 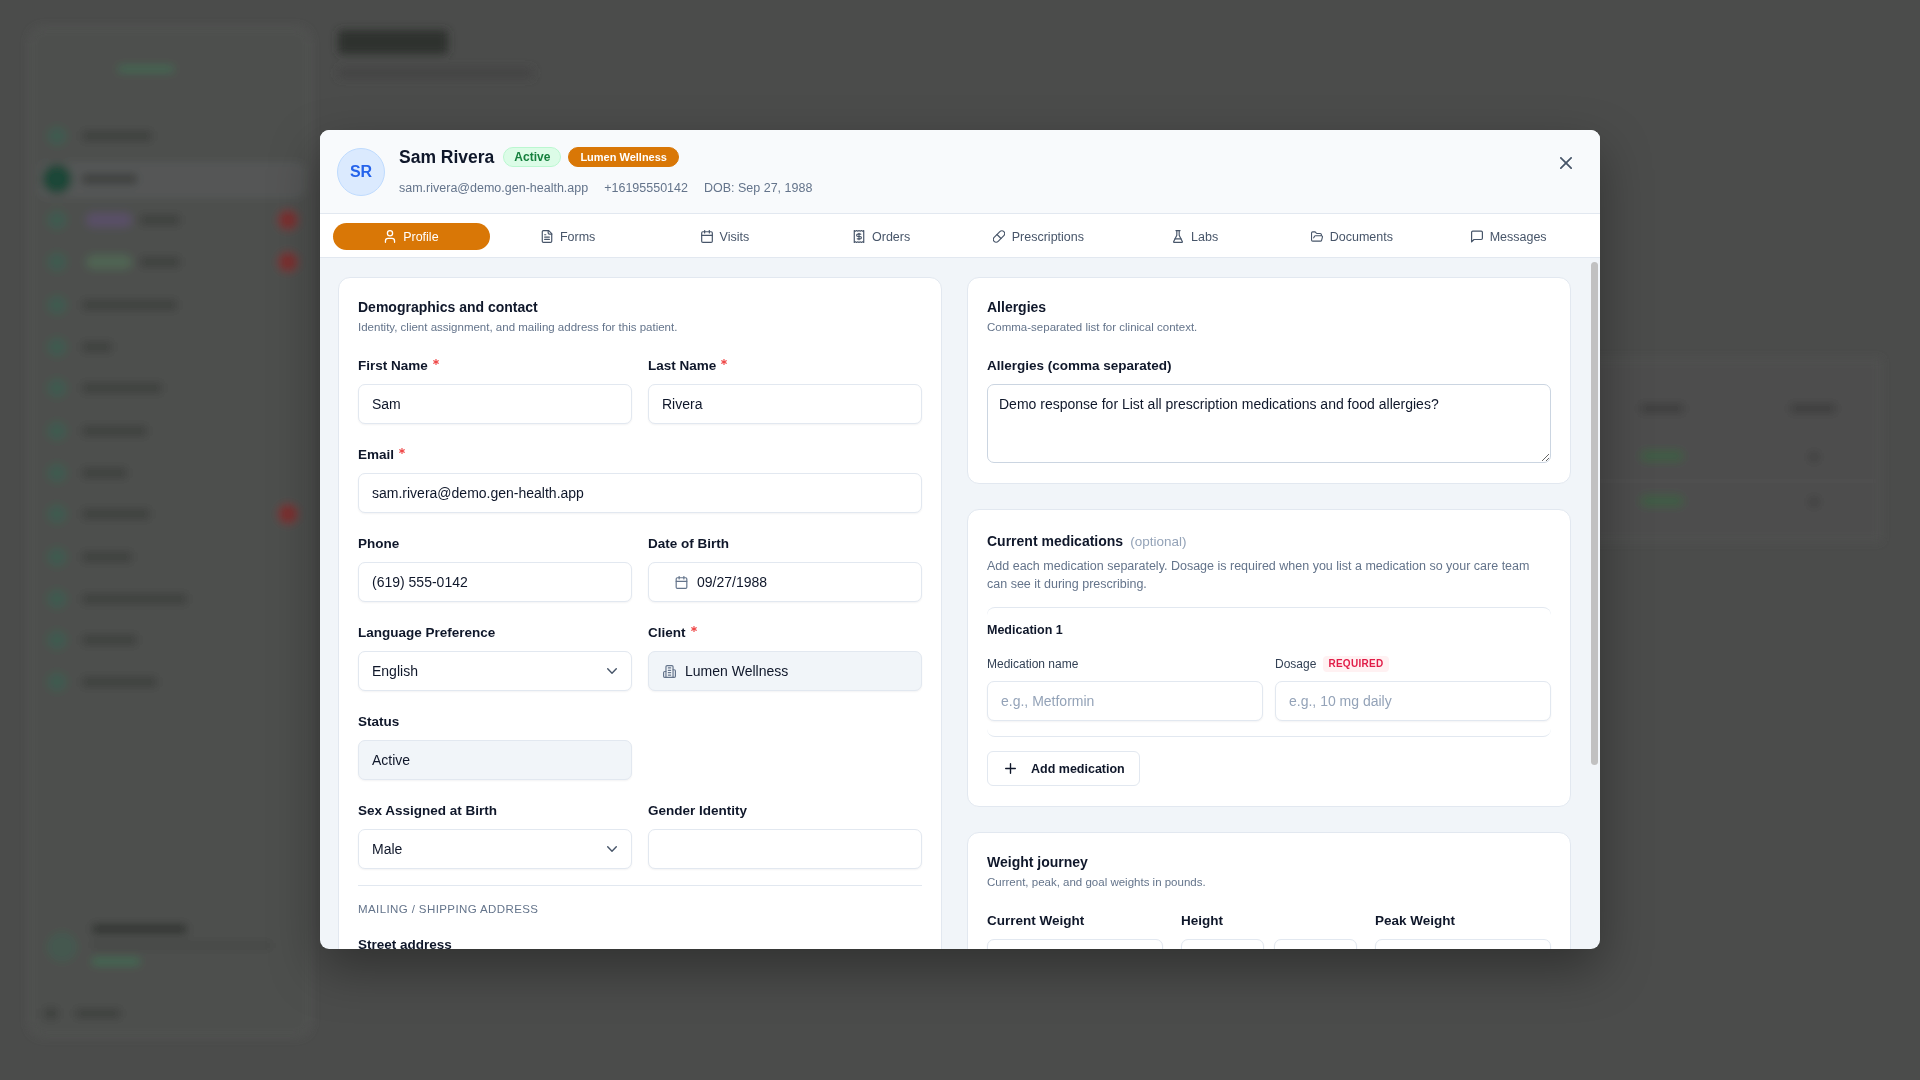 What do you see at coordinates (1038, 862) in the screenshot?
I see `card-title: Weight journey` at bounding box center [1038, 862].